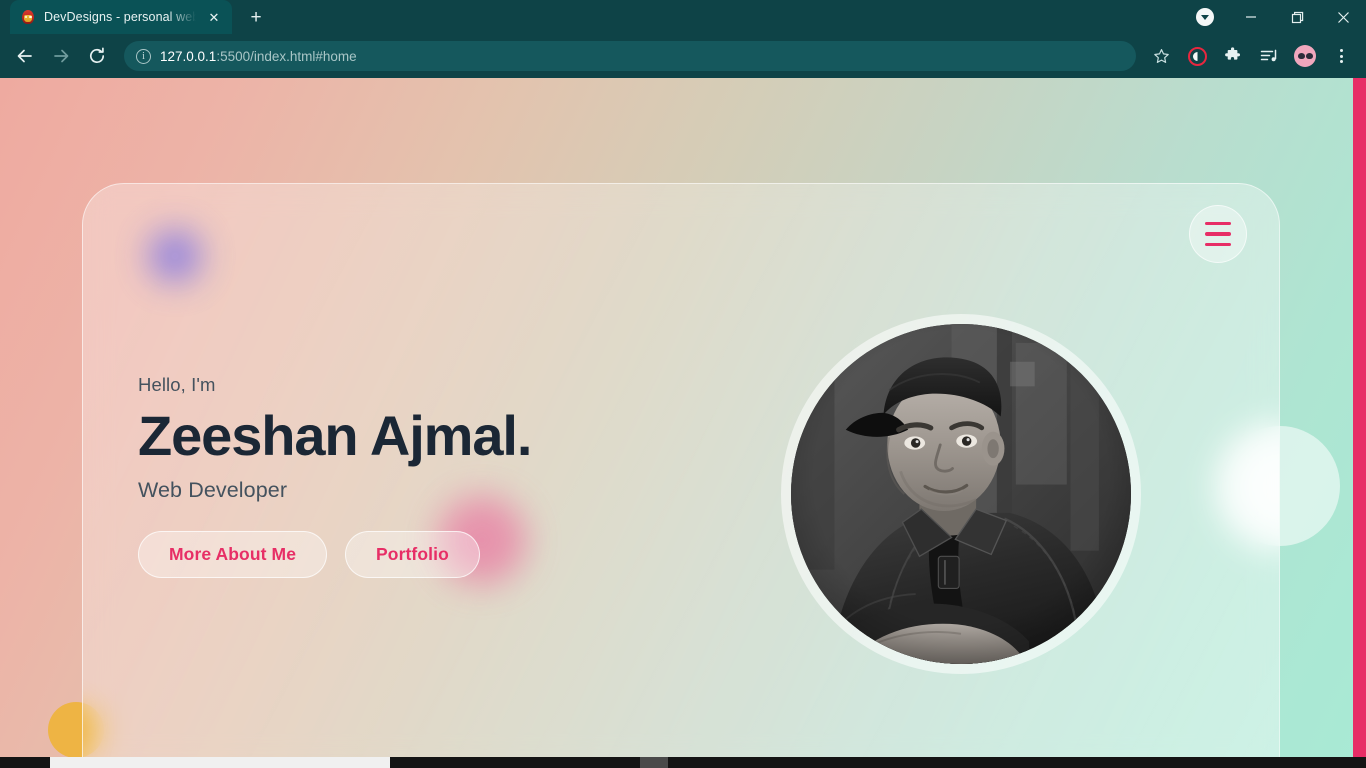  Describe the element at coordinates (25, 56) in the screenshot. I see `back-button-icon` at that location.